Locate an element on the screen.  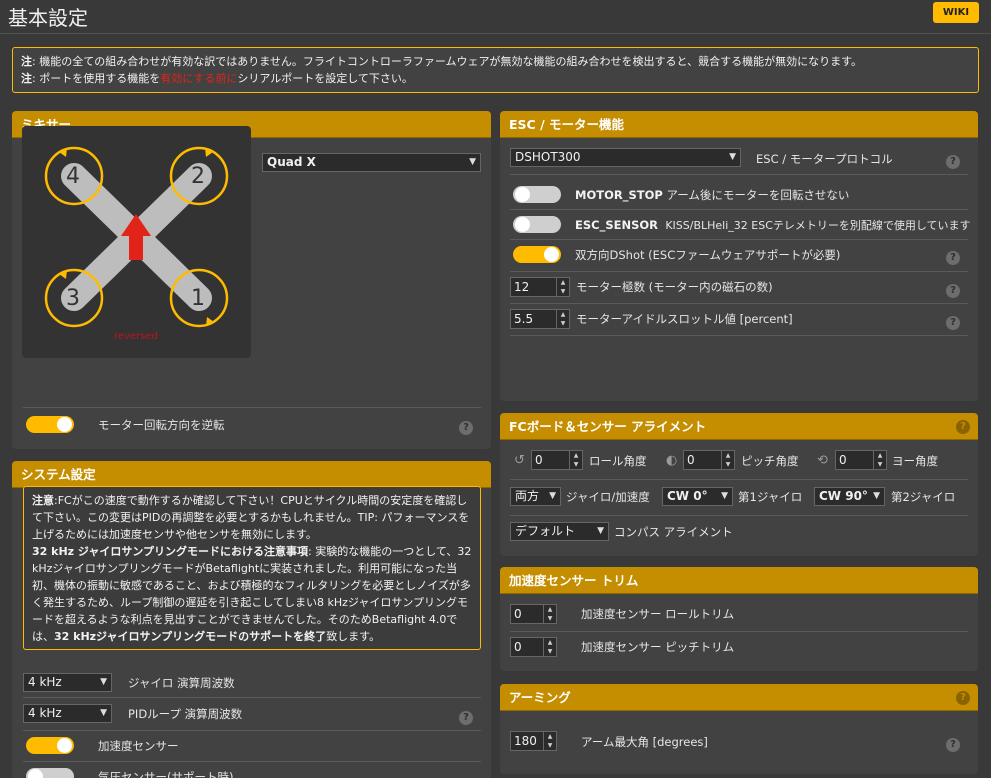
mixer-diagram: 4 2 3 1 reversed is located at coordinates (136, 242).